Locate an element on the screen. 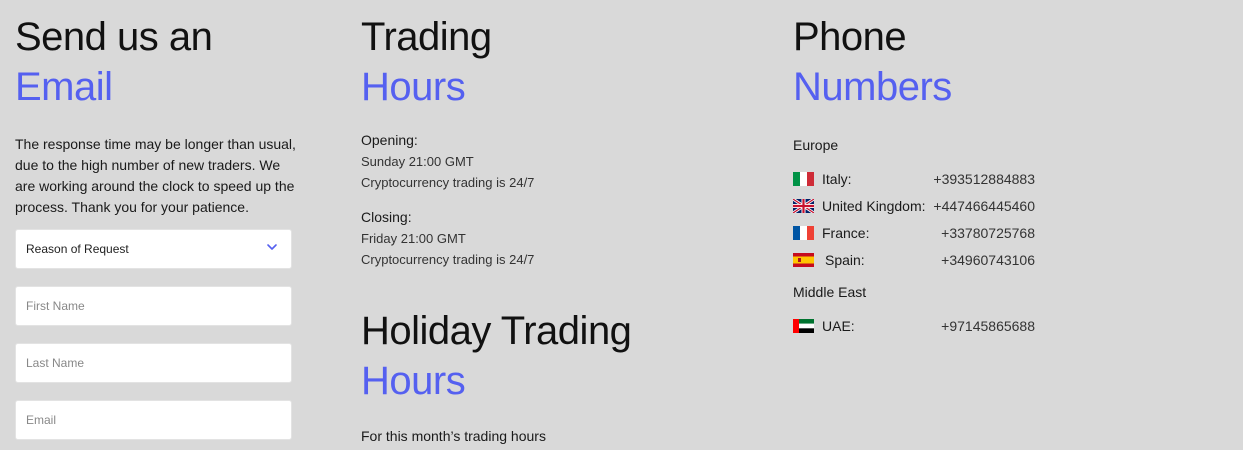 Image resolution: width=1243 pixels, height=450 pixels. closing-label: Closing: is located at coordinates (386, 217).